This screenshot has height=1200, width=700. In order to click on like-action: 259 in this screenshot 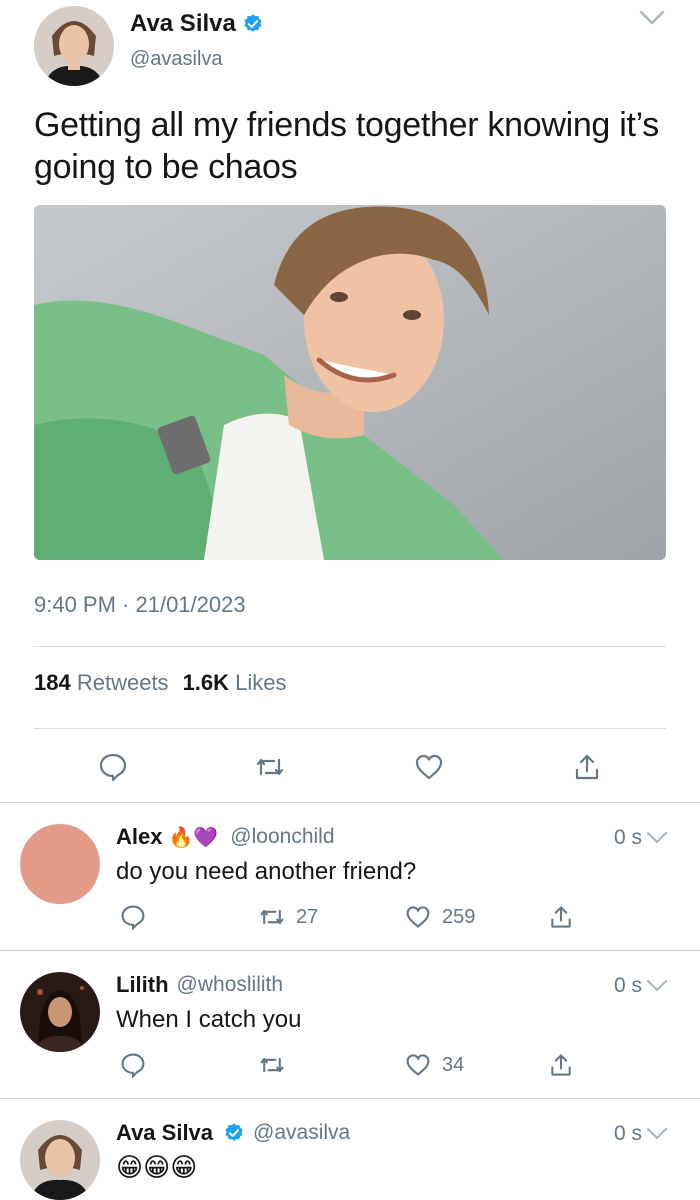, I will do `click(439, 917)`.